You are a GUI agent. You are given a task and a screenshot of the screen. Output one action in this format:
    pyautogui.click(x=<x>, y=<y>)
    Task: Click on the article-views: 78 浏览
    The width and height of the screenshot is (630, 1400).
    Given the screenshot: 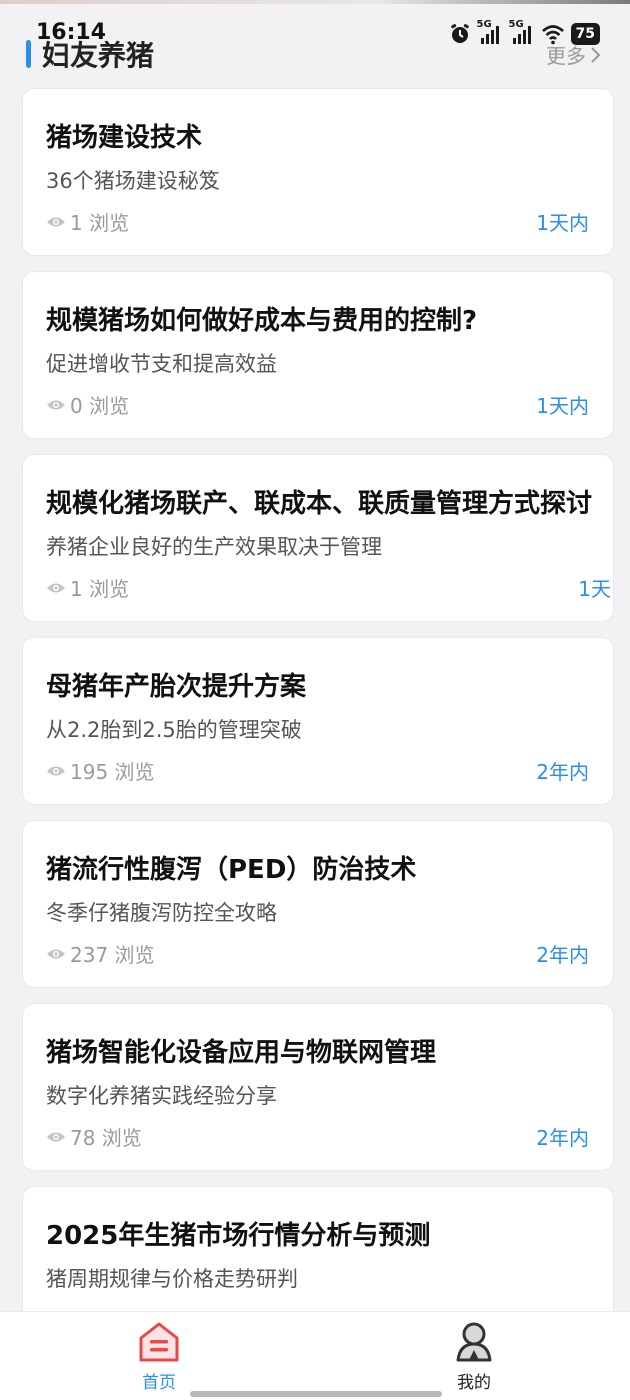 What is the action you would take?
    pyautogui.click(x=94, y=1136)
    